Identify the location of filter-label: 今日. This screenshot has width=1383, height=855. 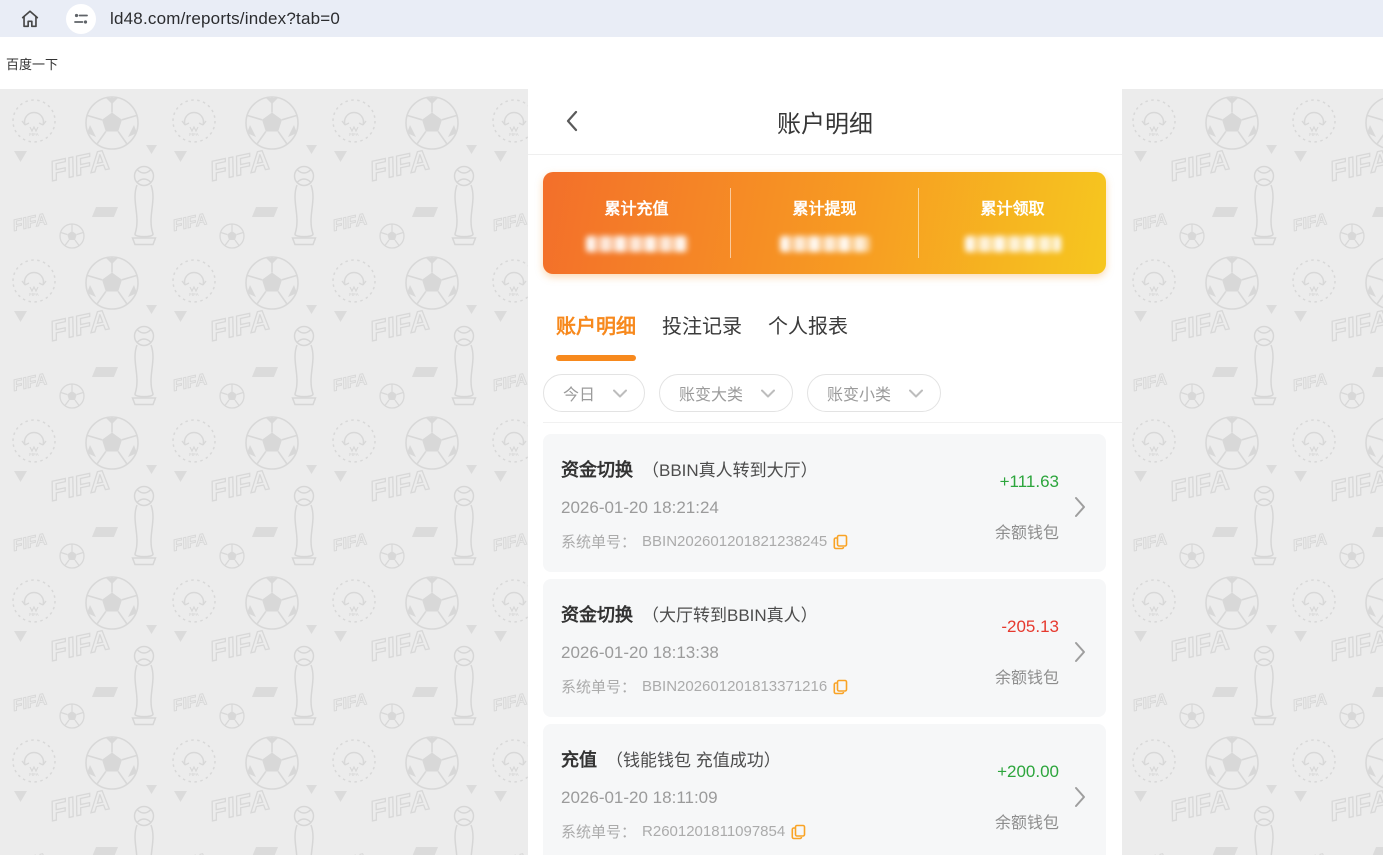
(579, 395).